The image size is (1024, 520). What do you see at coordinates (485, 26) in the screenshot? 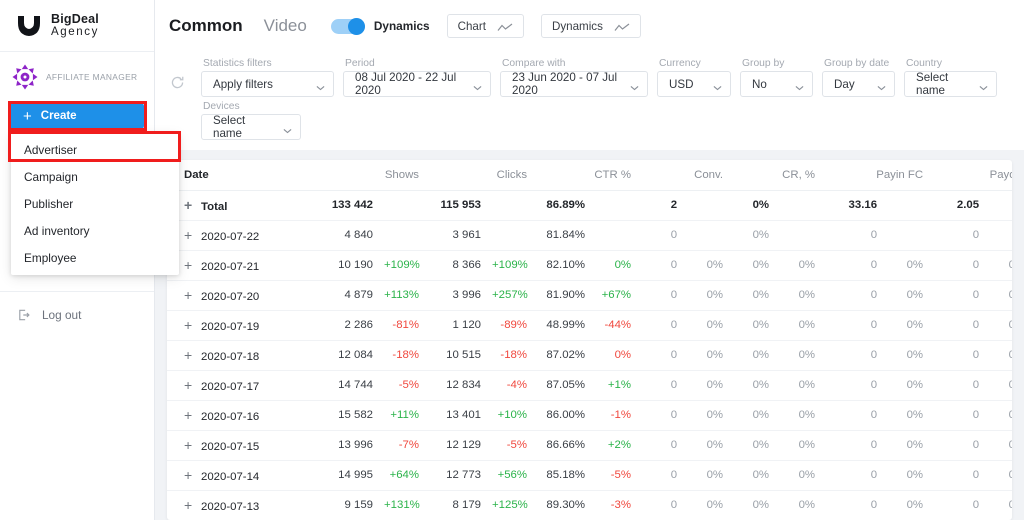
I see `chart-button: Chart` at bounding box center [485, 26].